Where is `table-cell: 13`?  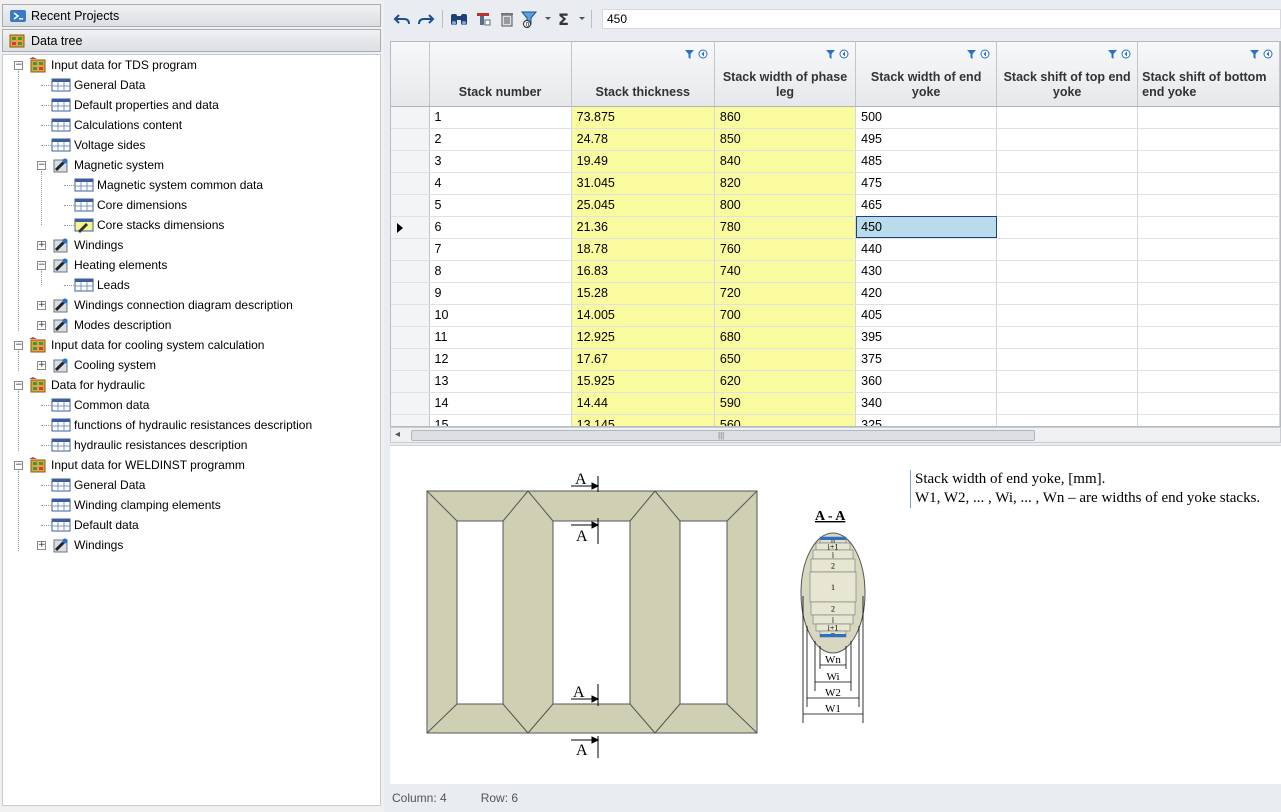
table-cell: 13 is located at coordinates (500, 381).